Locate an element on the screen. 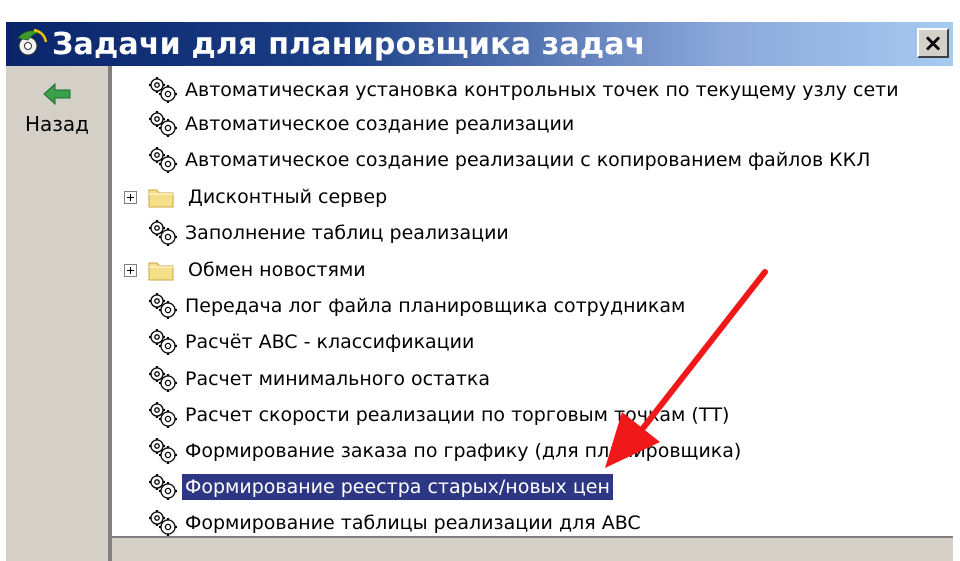 This screenshot has width=960, height=561. tree-item-label: Расчет минимального остатка is located at coordinates (338, 379).